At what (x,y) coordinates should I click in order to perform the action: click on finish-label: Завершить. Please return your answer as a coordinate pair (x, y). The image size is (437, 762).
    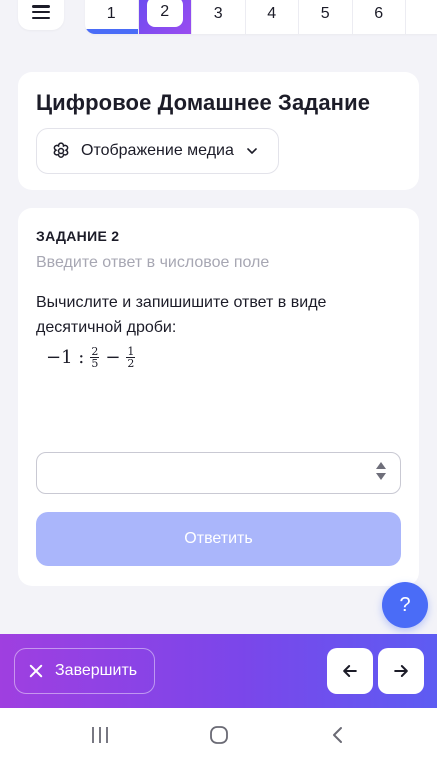
    Looking at the image, I should click on (96, 670).